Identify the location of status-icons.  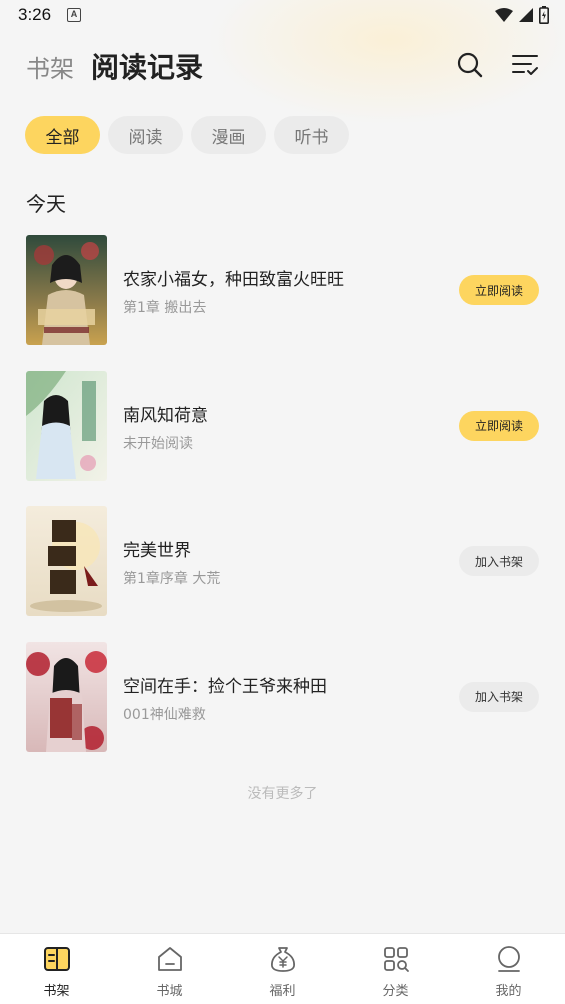
(522, 15).